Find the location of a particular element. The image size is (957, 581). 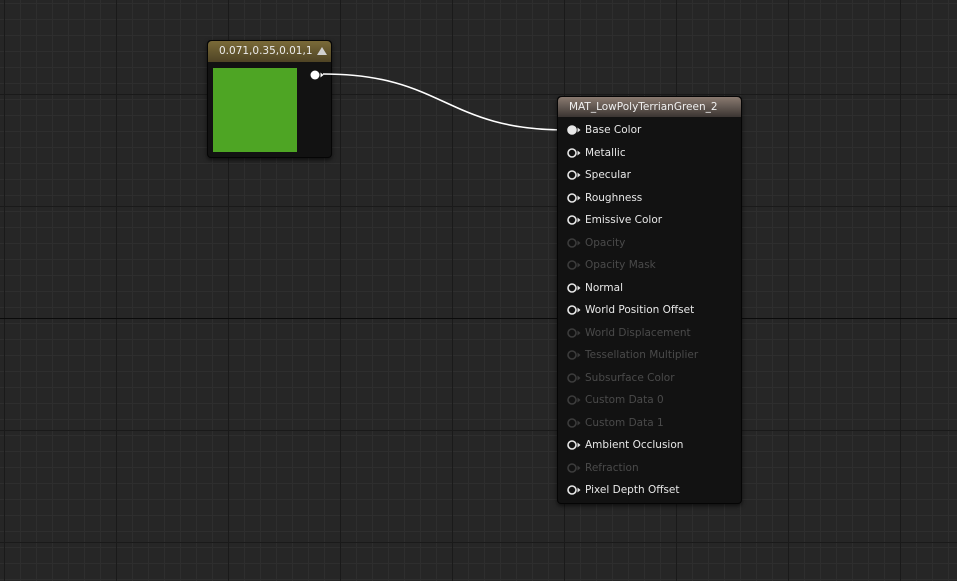

input-pin-label: World Position Offset is located at coordinates (640, 310).